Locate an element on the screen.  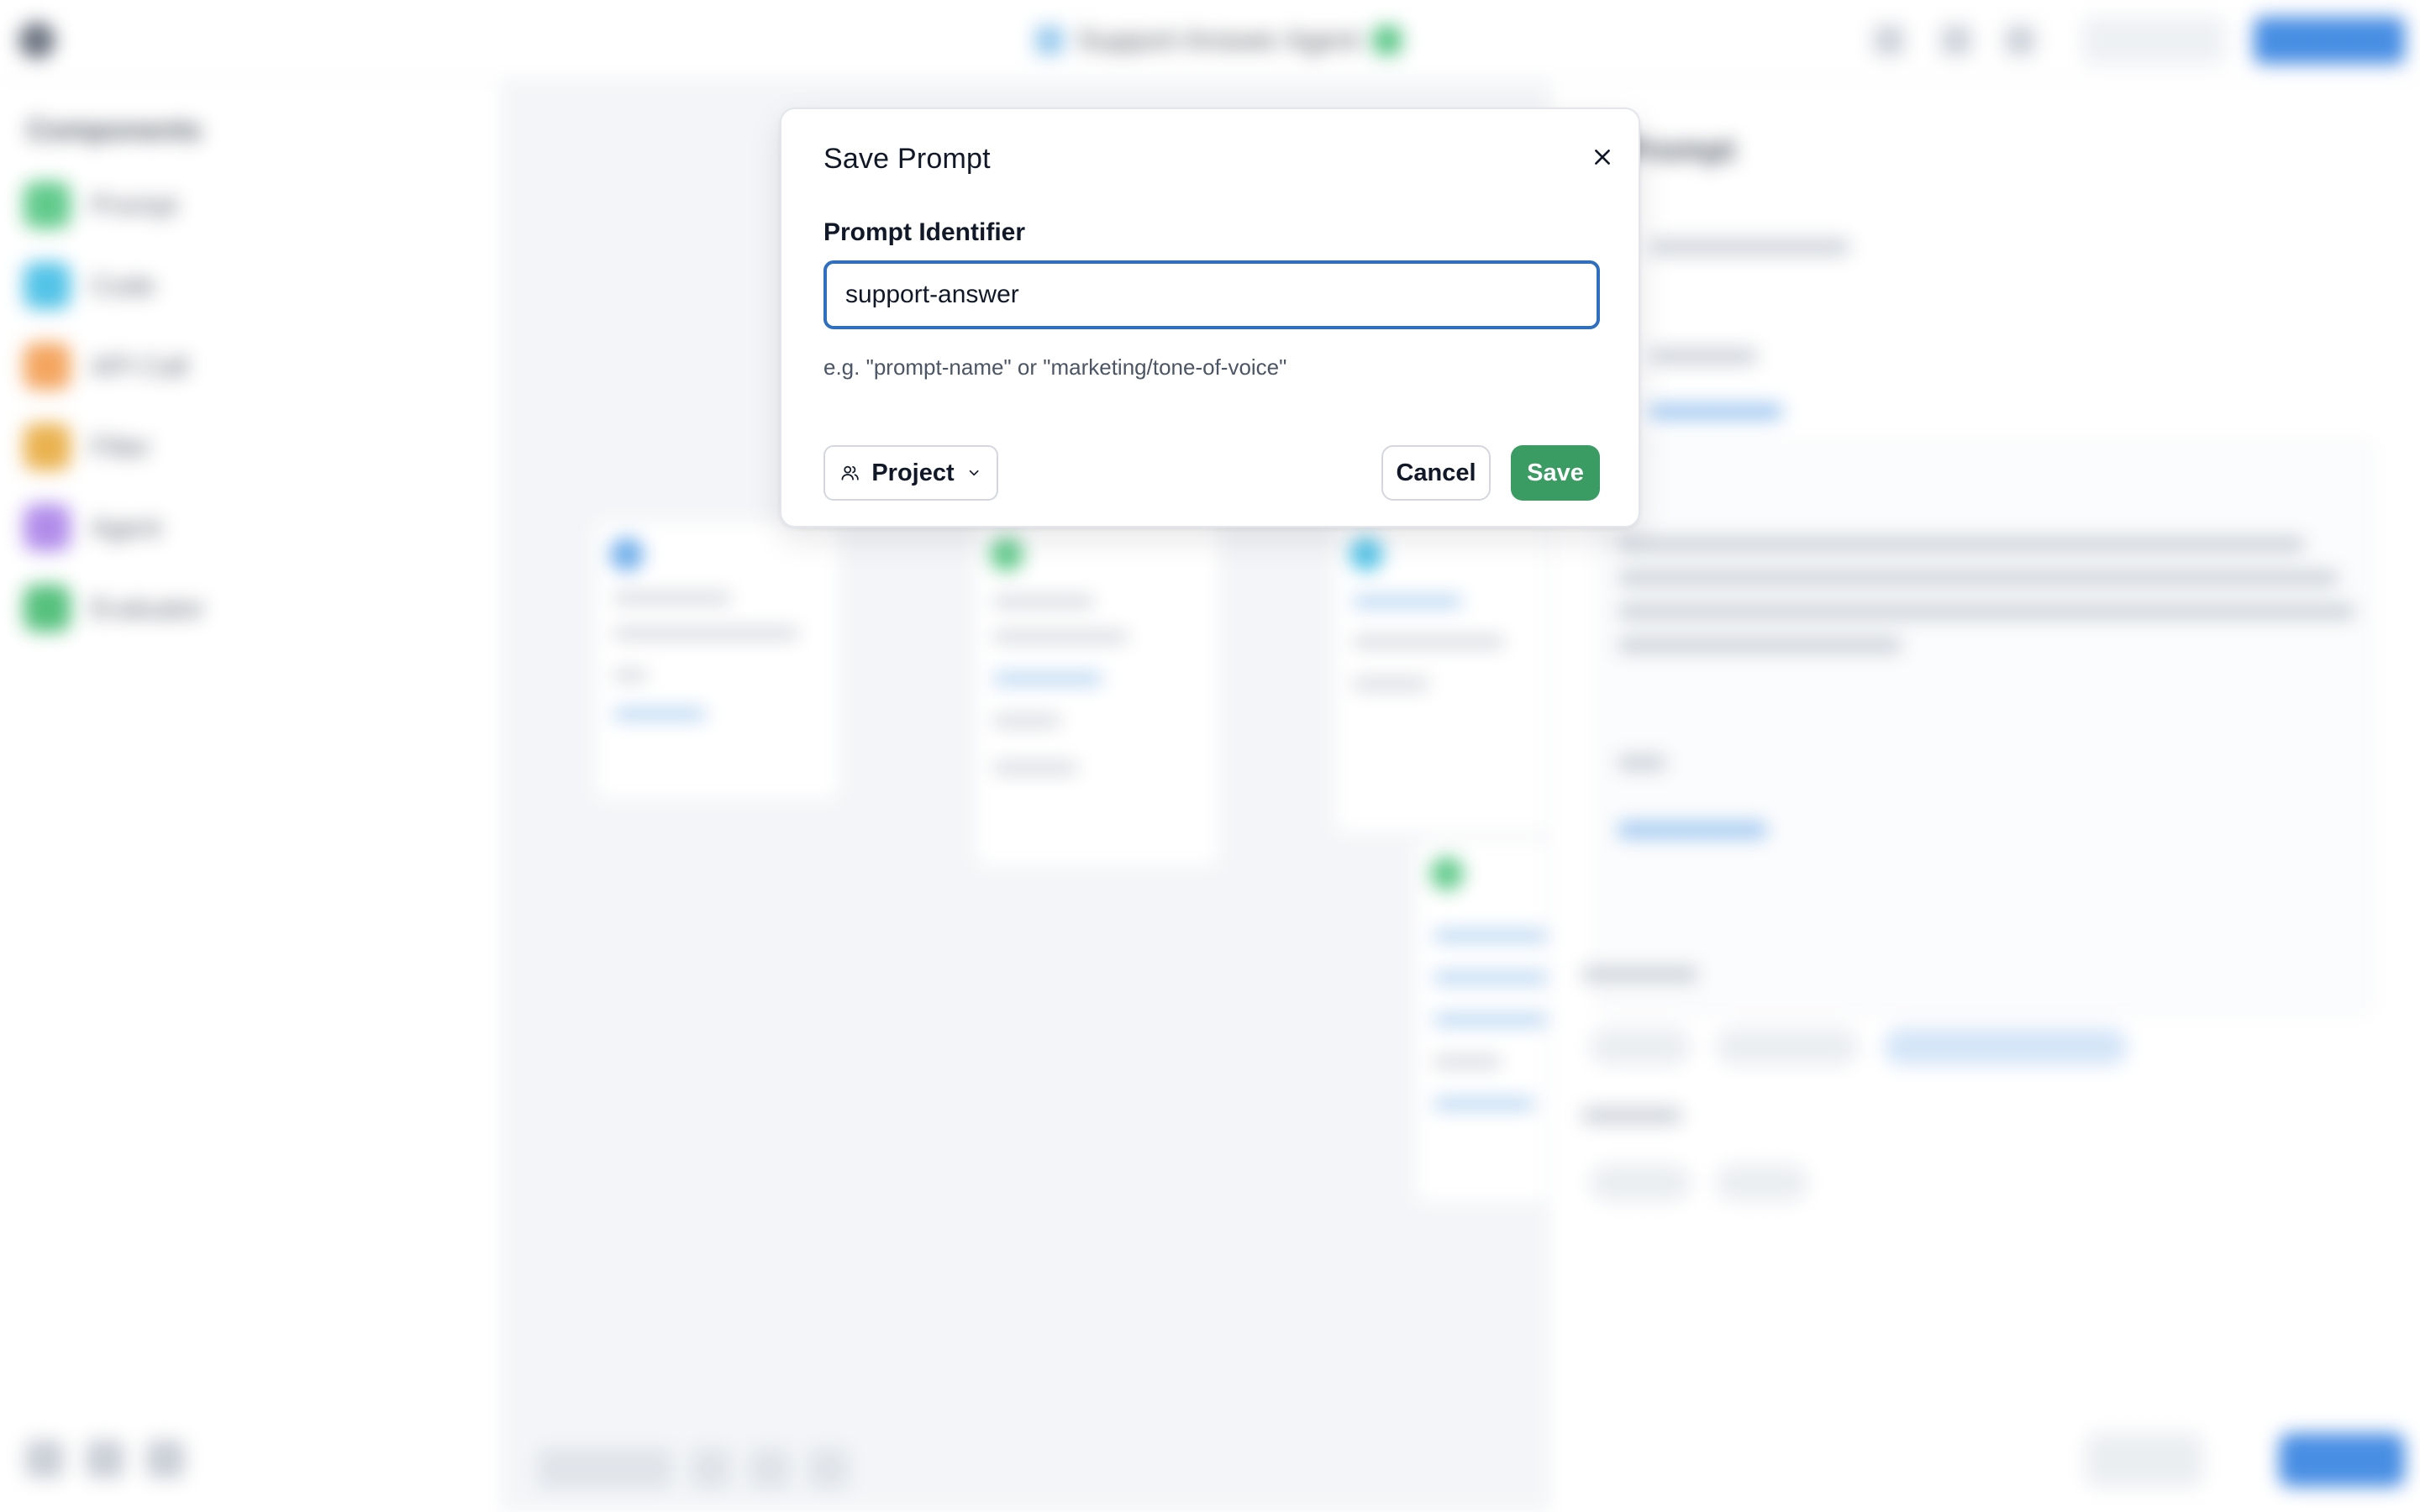
close-icon is located at coordinates (1602, 157).